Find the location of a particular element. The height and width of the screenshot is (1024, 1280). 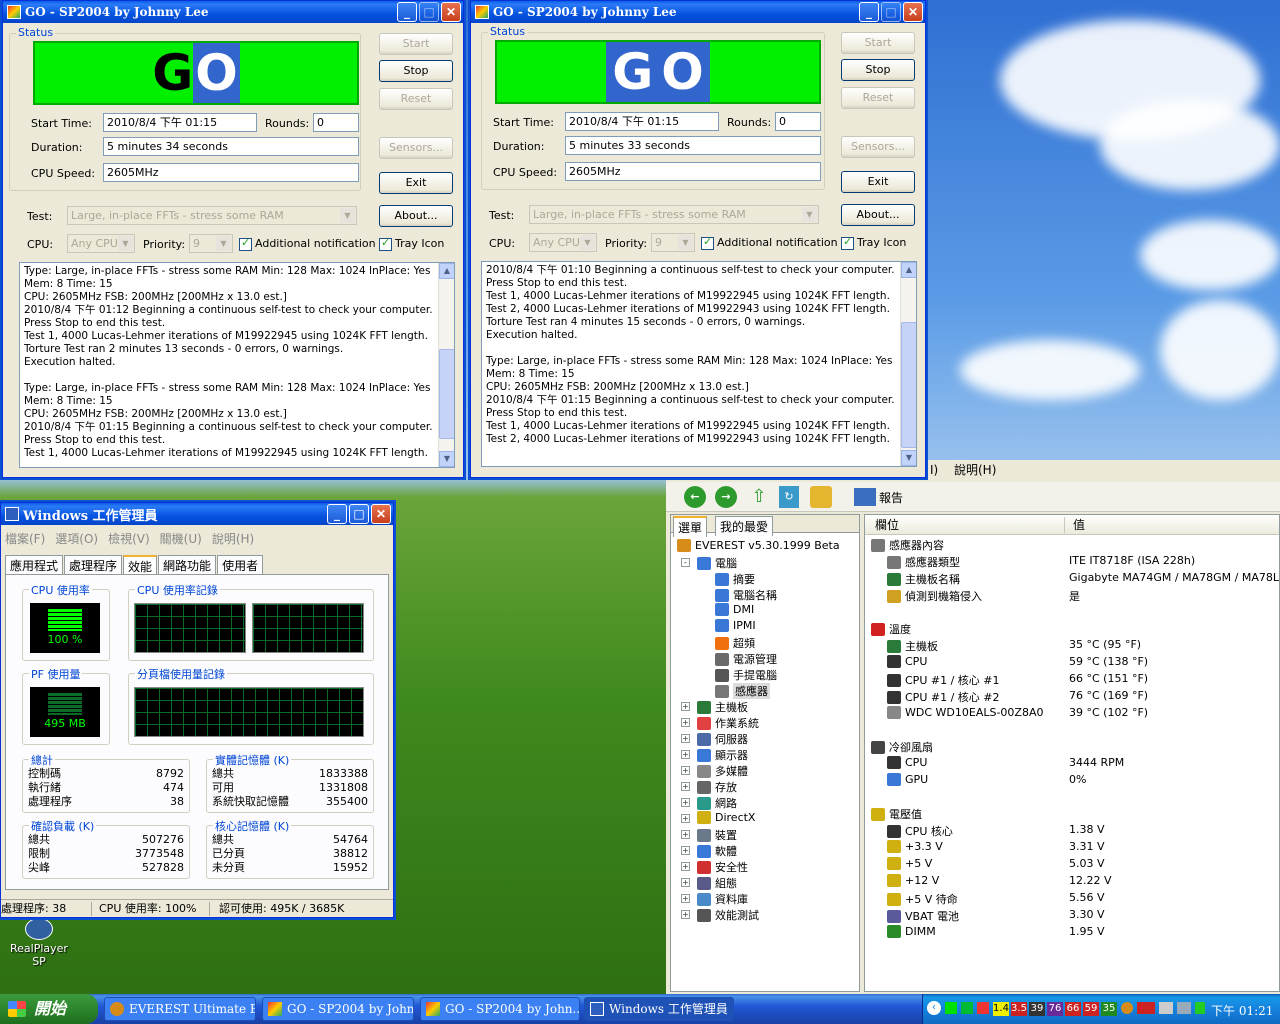

tray-badge: 76 is located at coordinates (1055, 1009).